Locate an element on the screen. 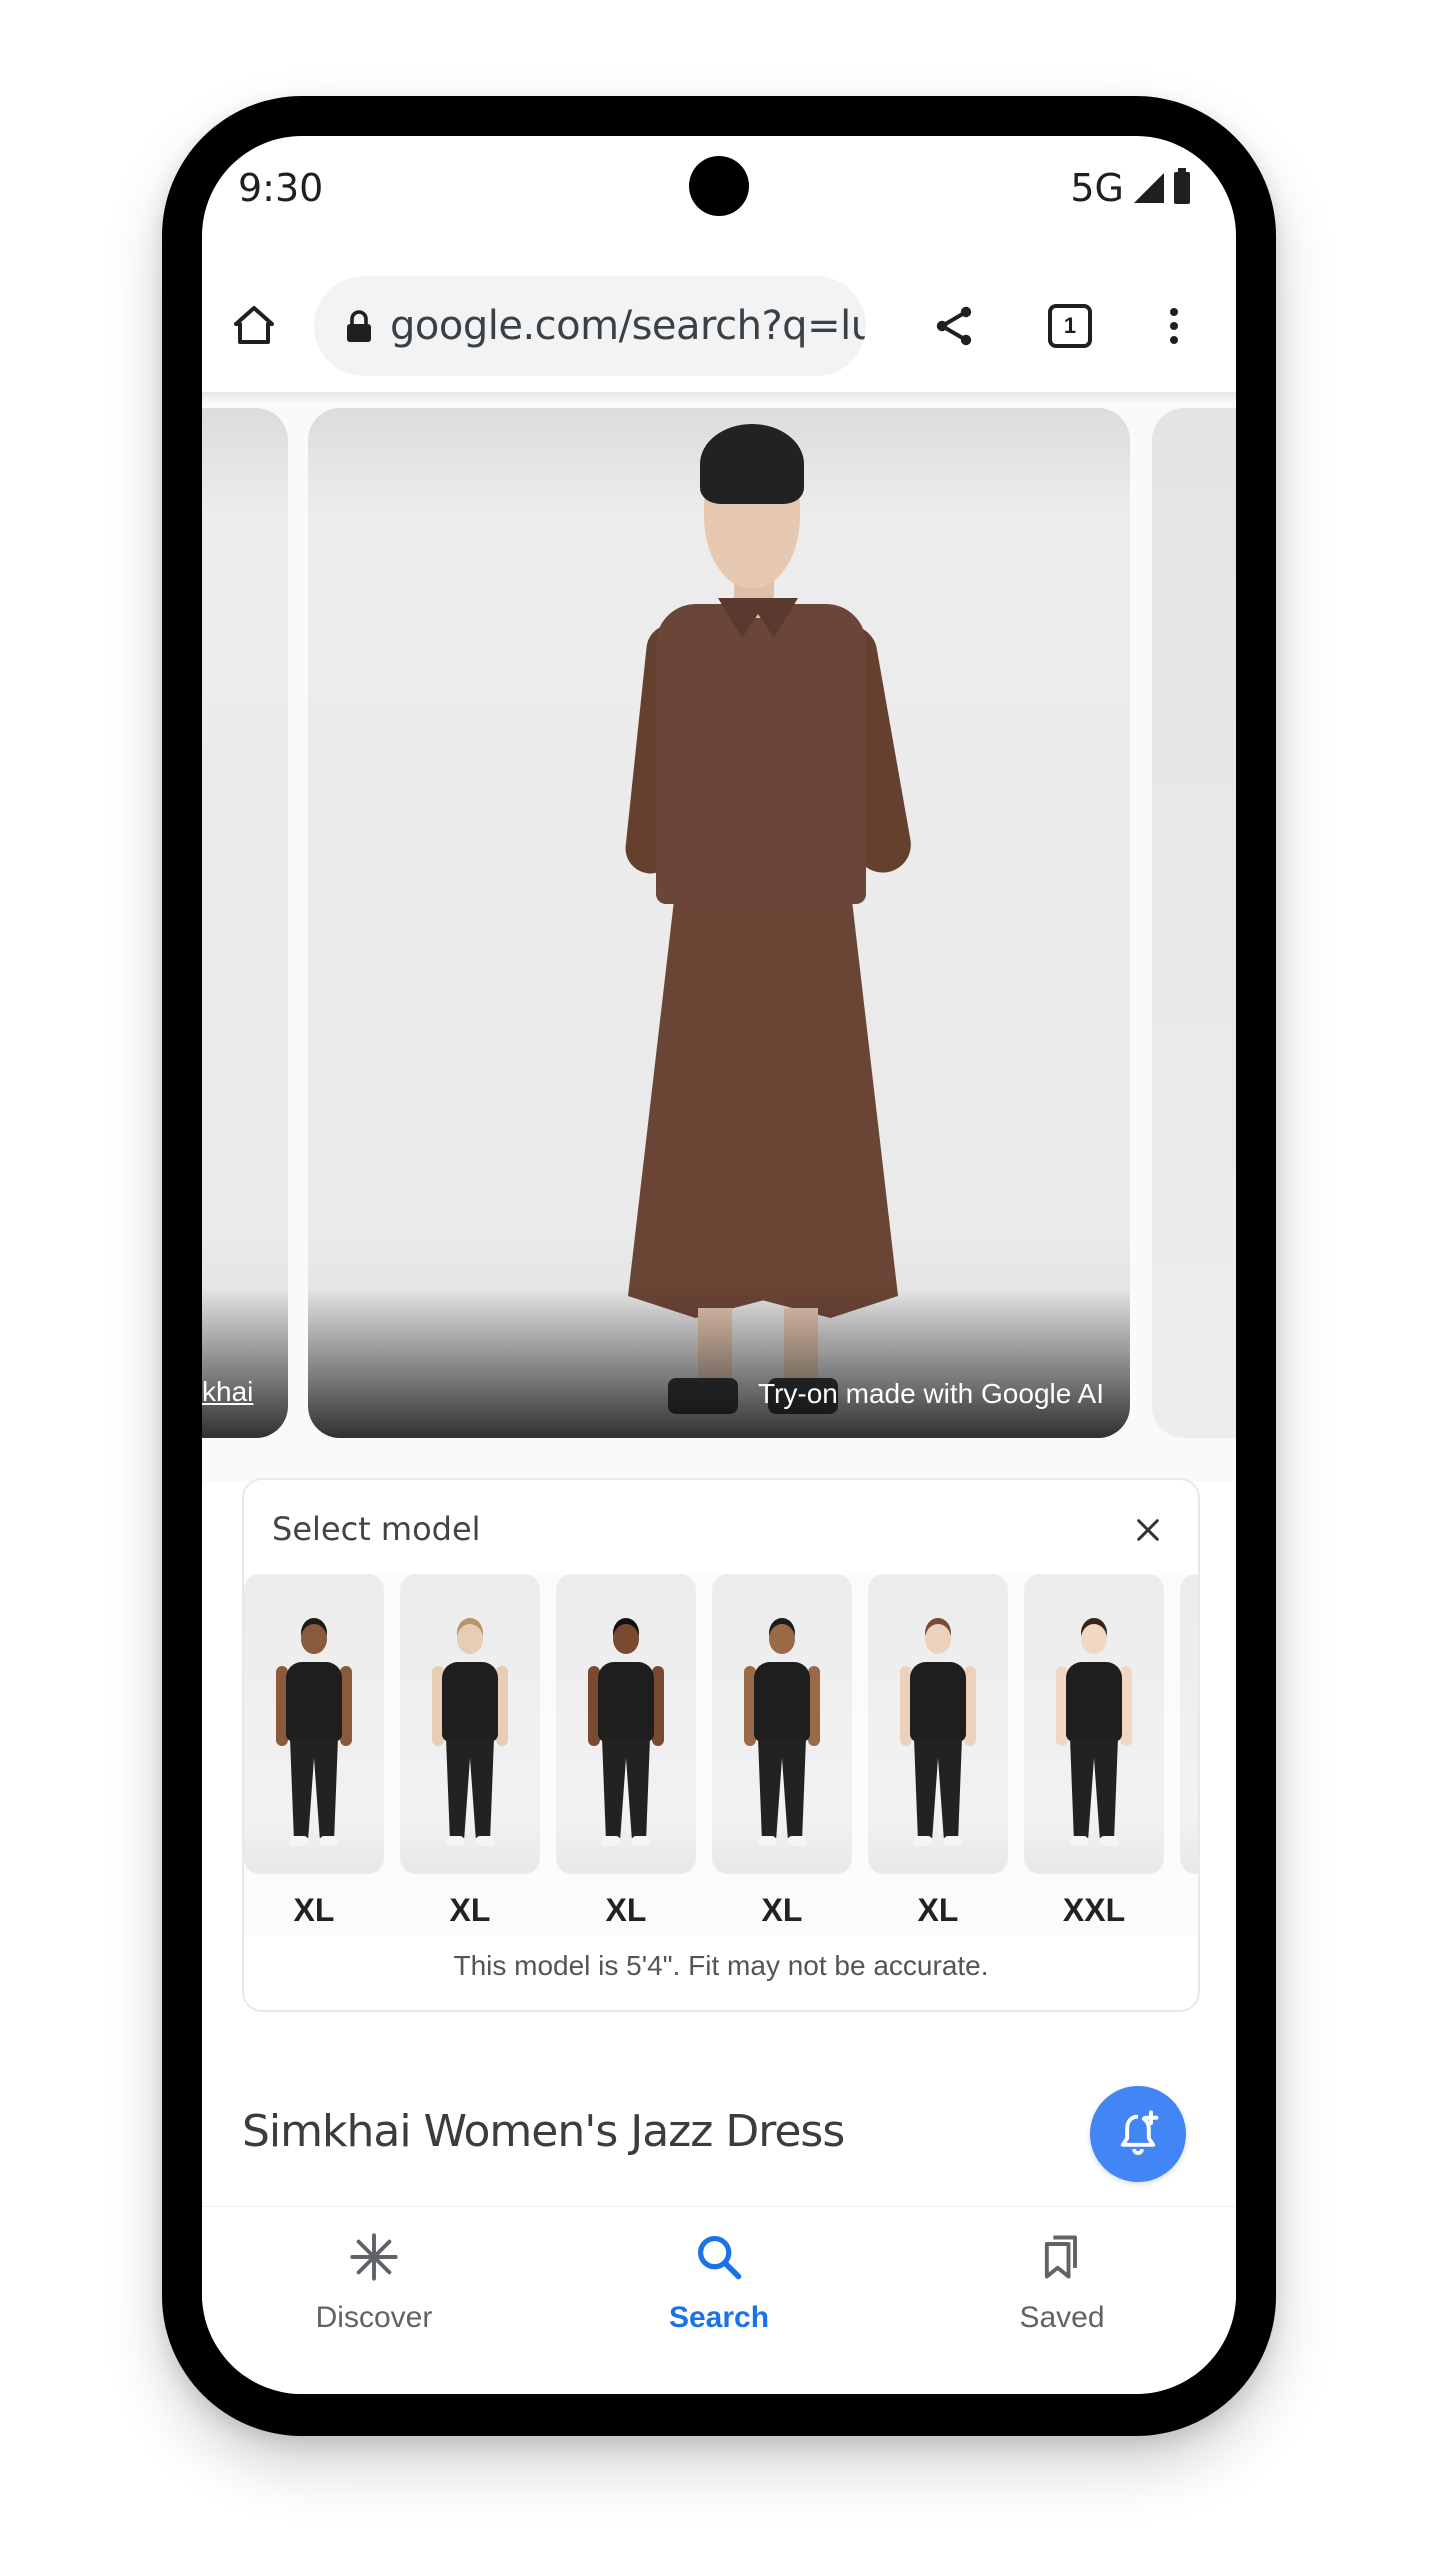  figure-hair is located at coordinates (752, 464).